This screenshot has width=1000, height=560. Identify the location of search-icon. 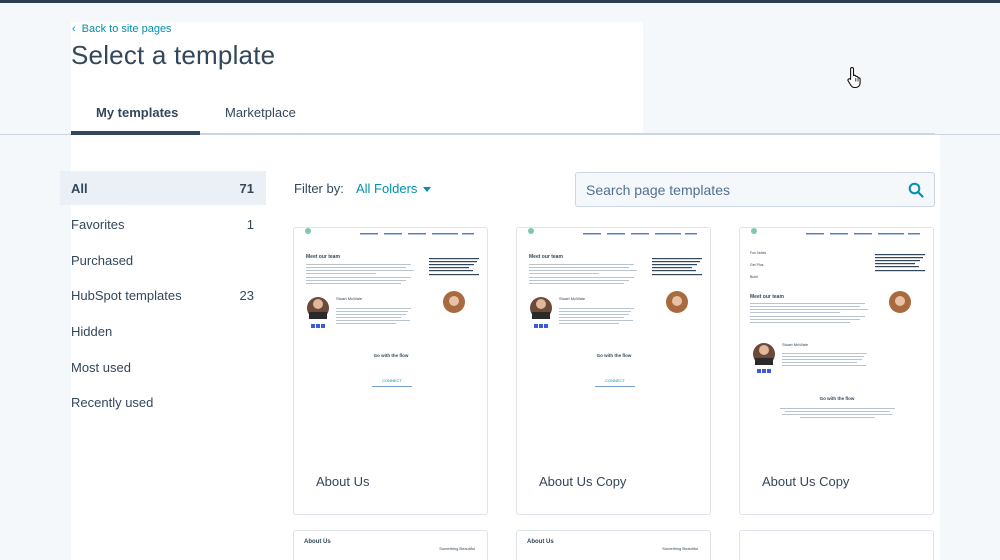
(916, 190).